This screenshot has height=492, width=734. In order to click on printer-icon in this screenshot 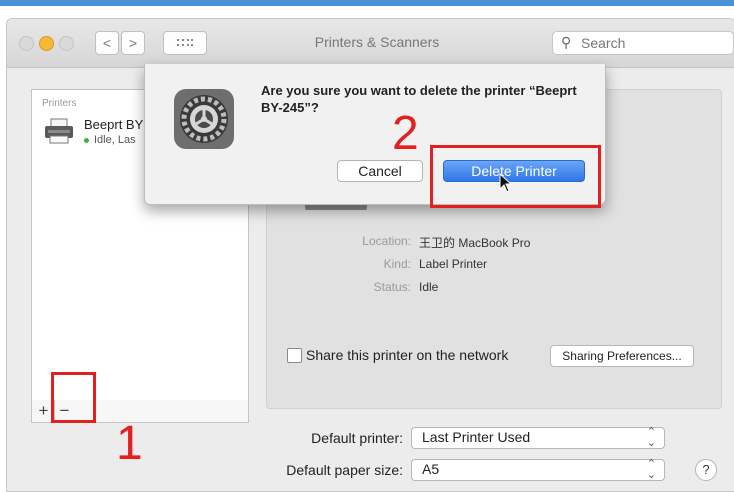, I will do `click(59, 131)`.